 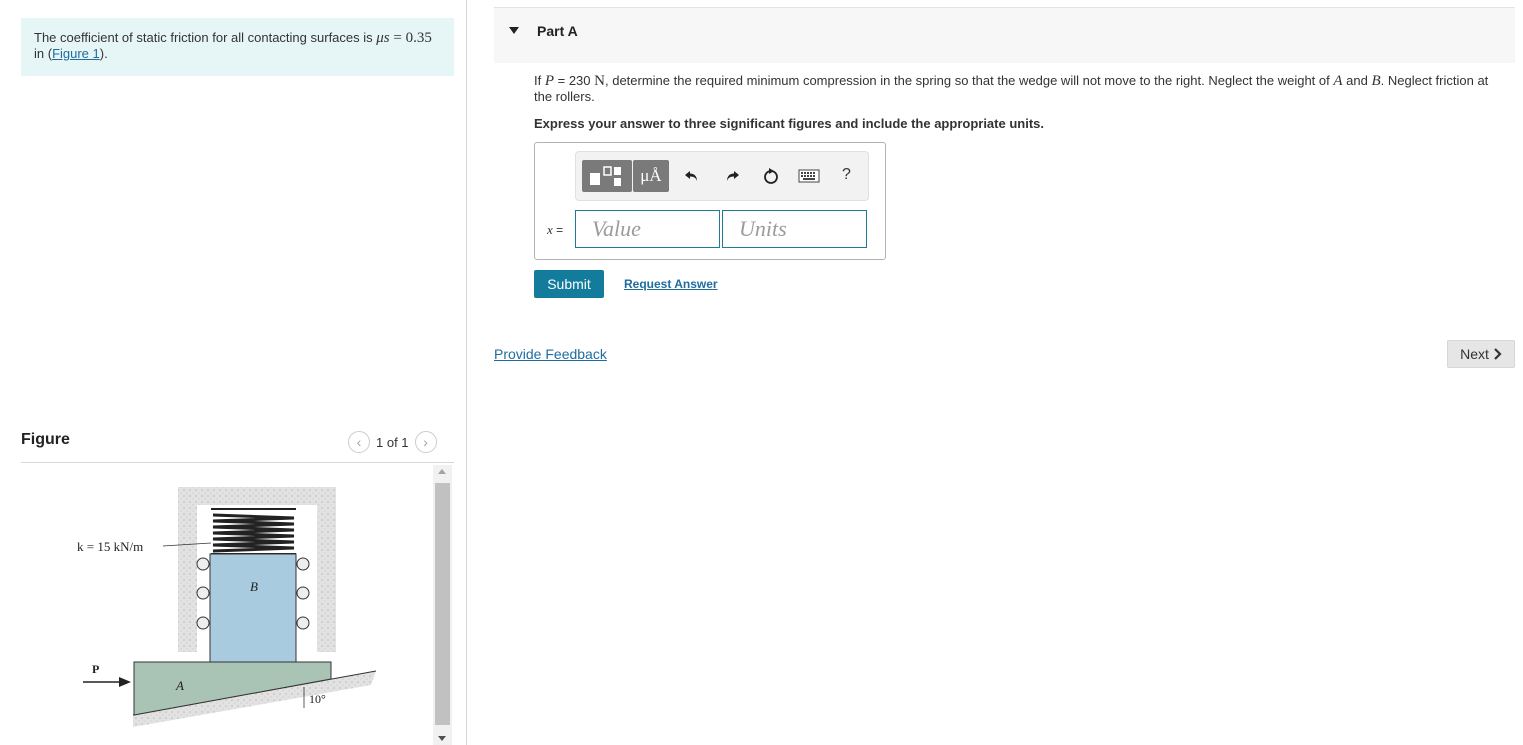 What do you see at coordinates (466, 372) in the screenshot?
I see `pane-divider` at bounding box center [466, 372].